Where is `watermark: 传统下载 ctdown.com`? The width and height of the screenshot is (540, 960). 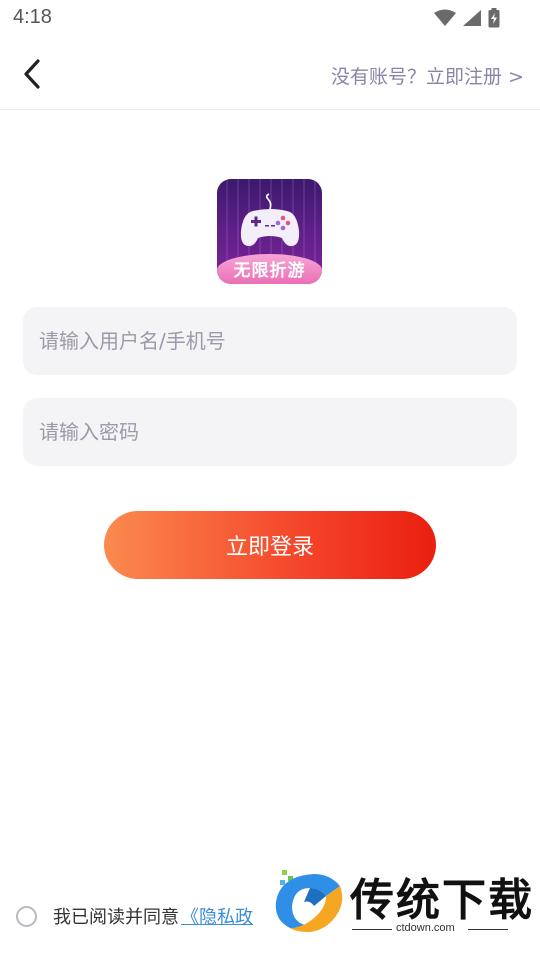 watermark: 传统下载 ctdown.com is located at coordinates (404, 901).